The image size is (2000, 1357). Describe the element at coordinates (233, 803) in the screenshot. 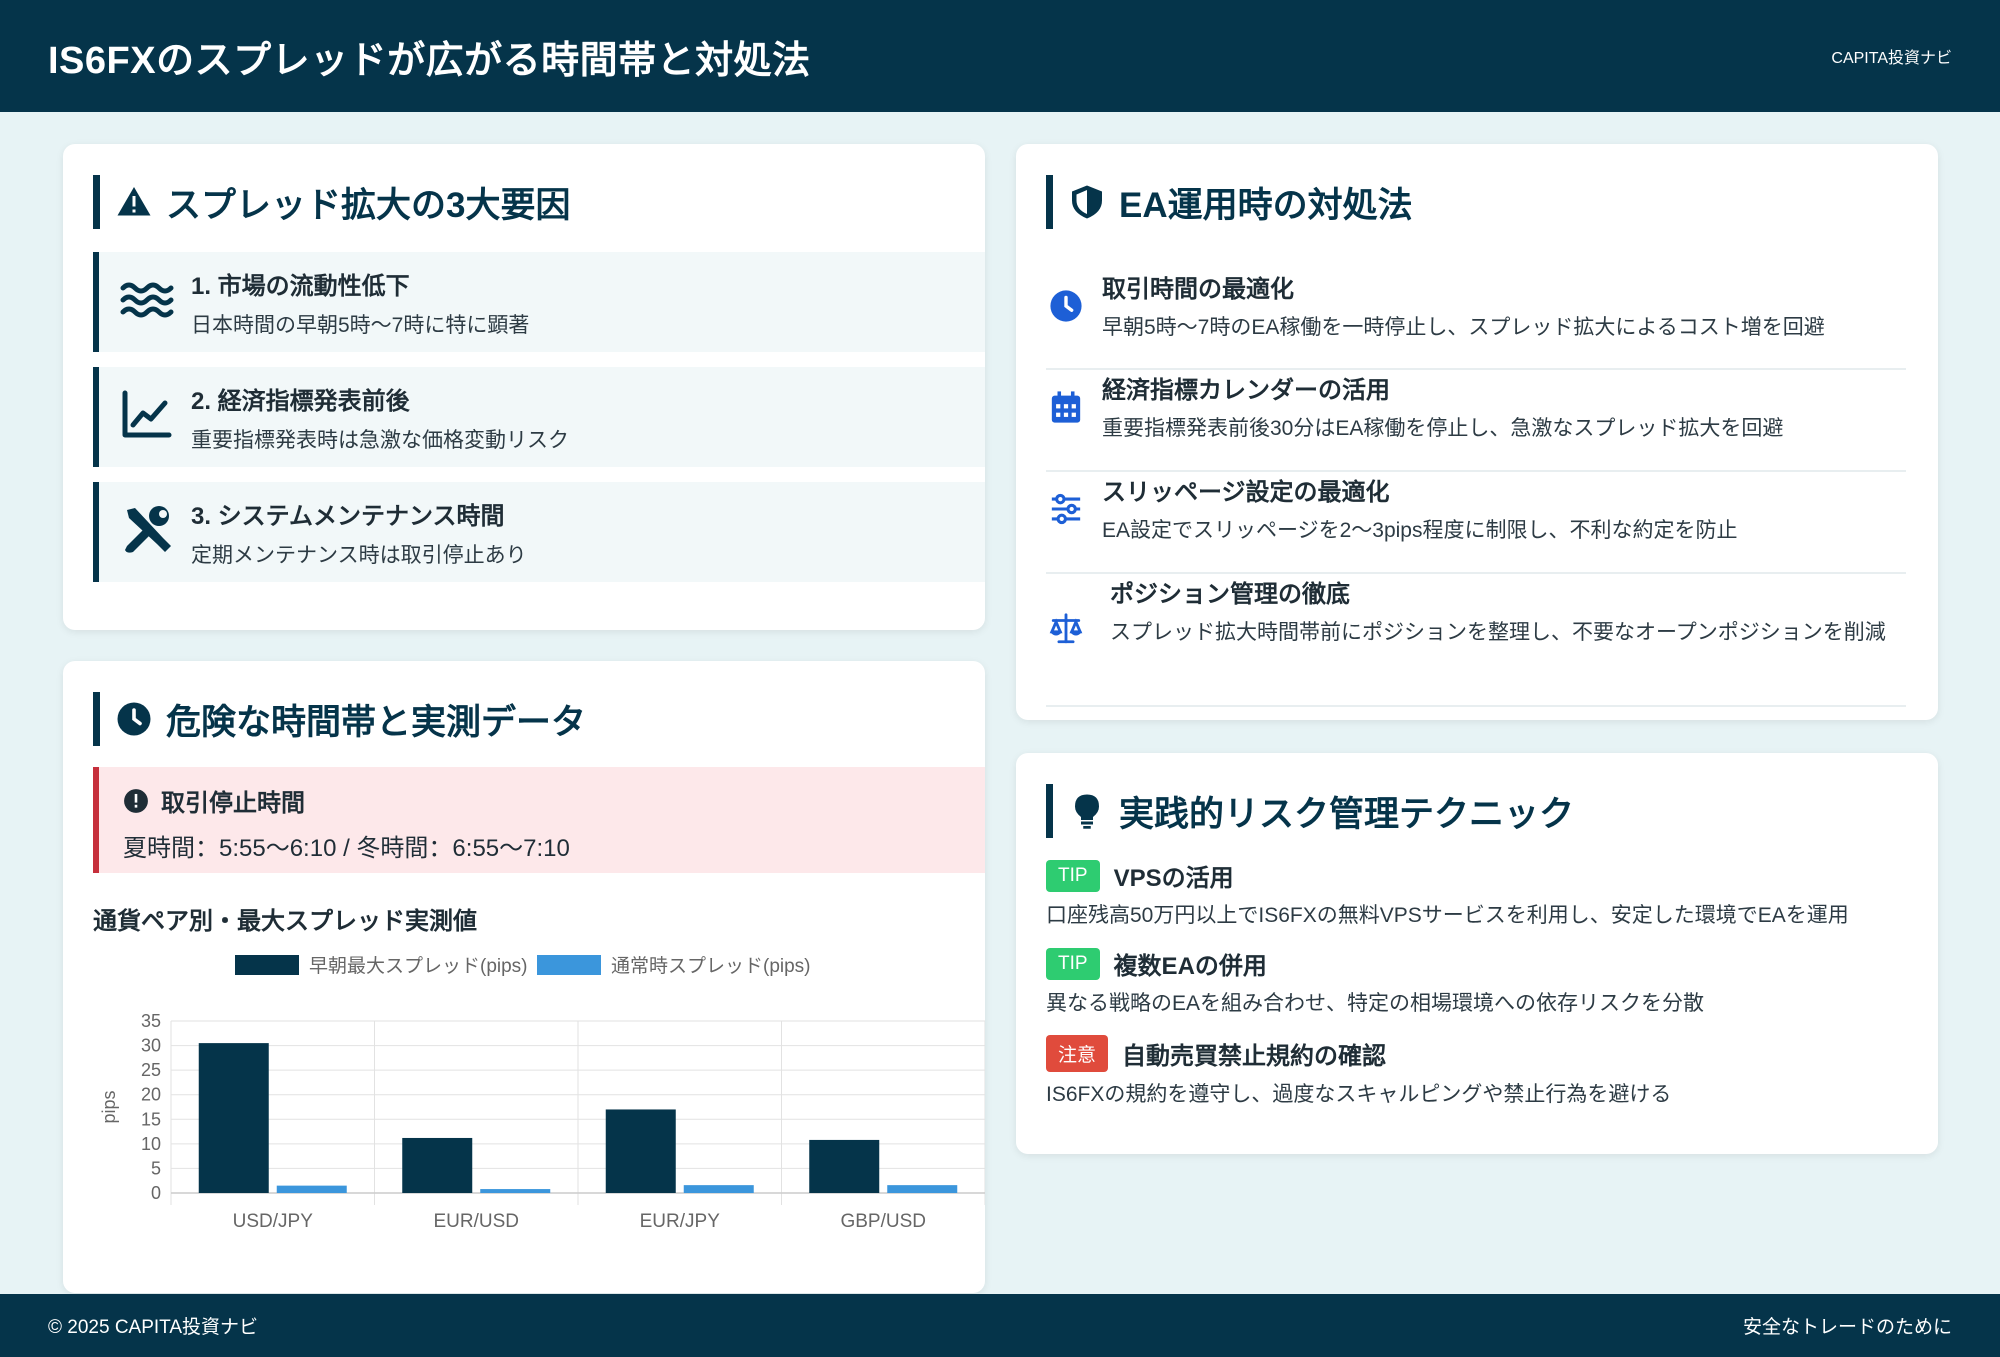

I see `alert-title: 取引停止時間` at that location.